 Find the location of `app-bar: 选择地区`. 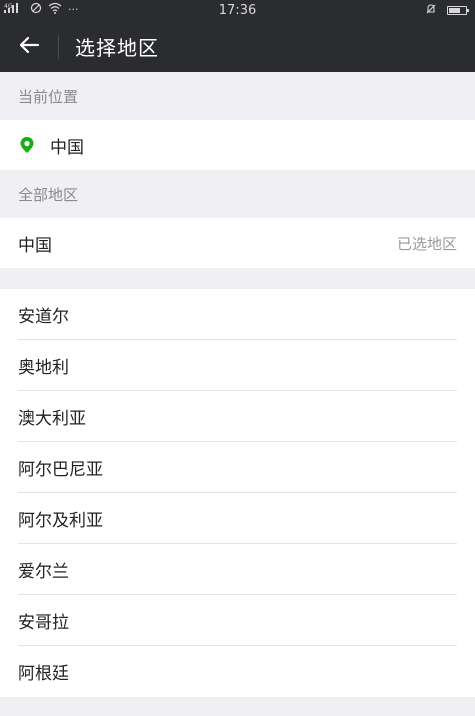

app-bar: 选择地区 is located at coordinates (237, 46).